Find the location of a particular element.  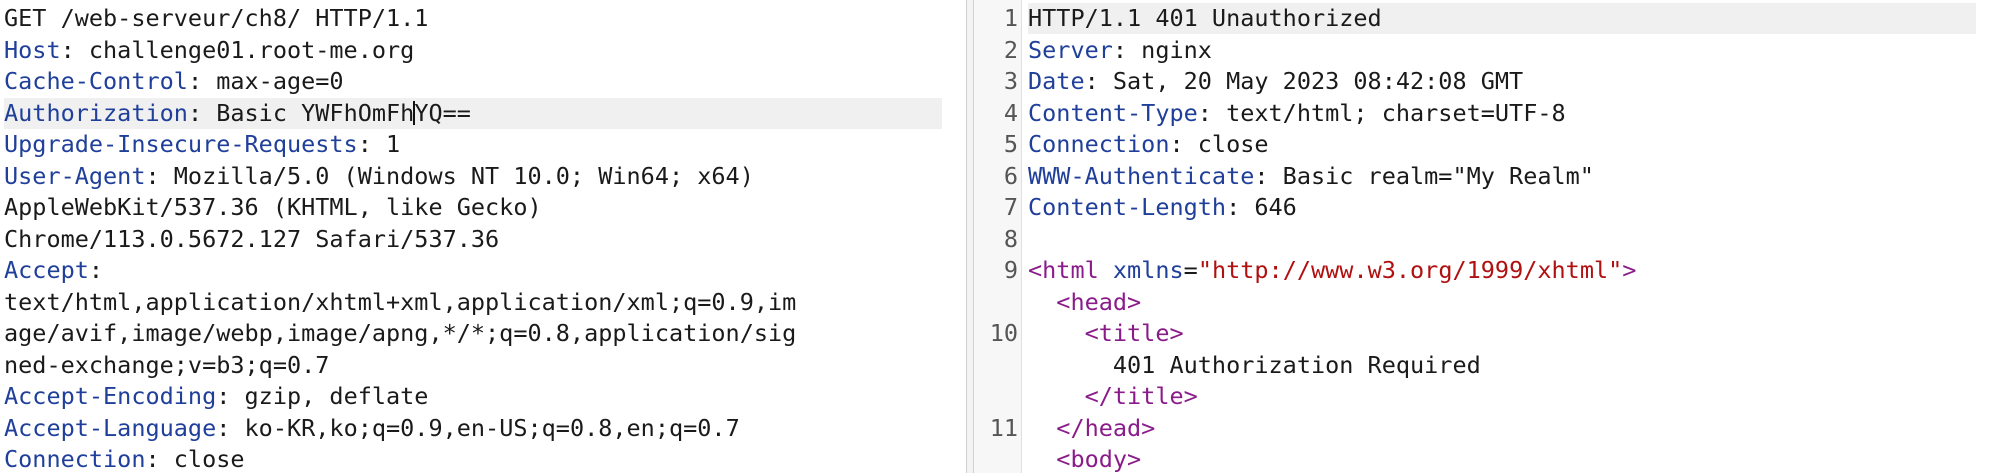

header-name: Connection is located at coordinates (75, 459).